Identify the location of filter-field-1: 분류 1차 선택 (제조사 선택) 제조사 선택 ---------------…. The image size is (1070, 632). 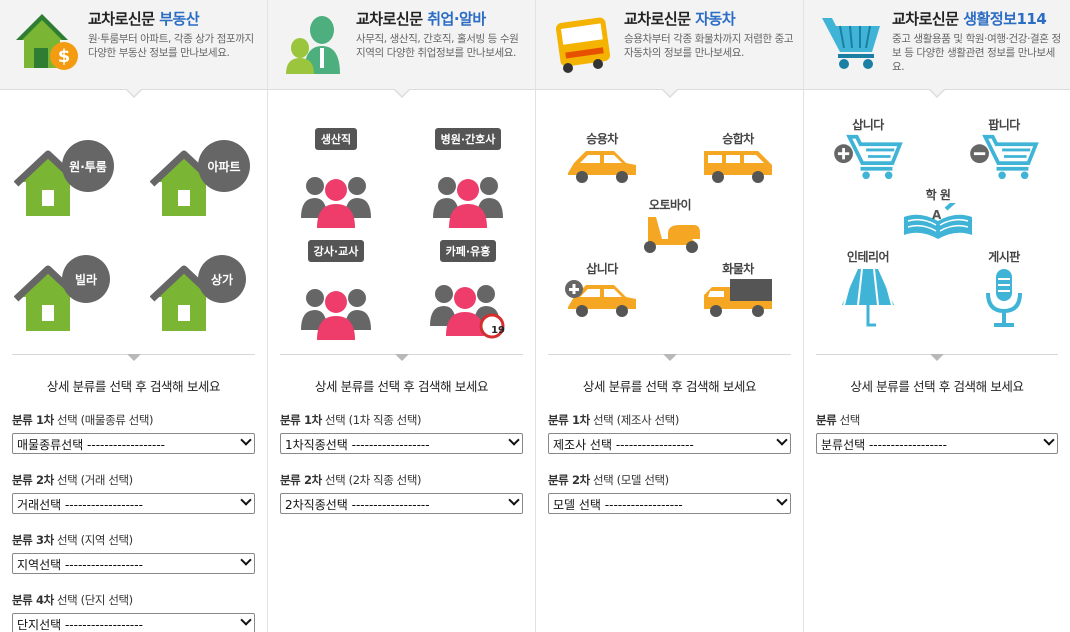
(669, 433).